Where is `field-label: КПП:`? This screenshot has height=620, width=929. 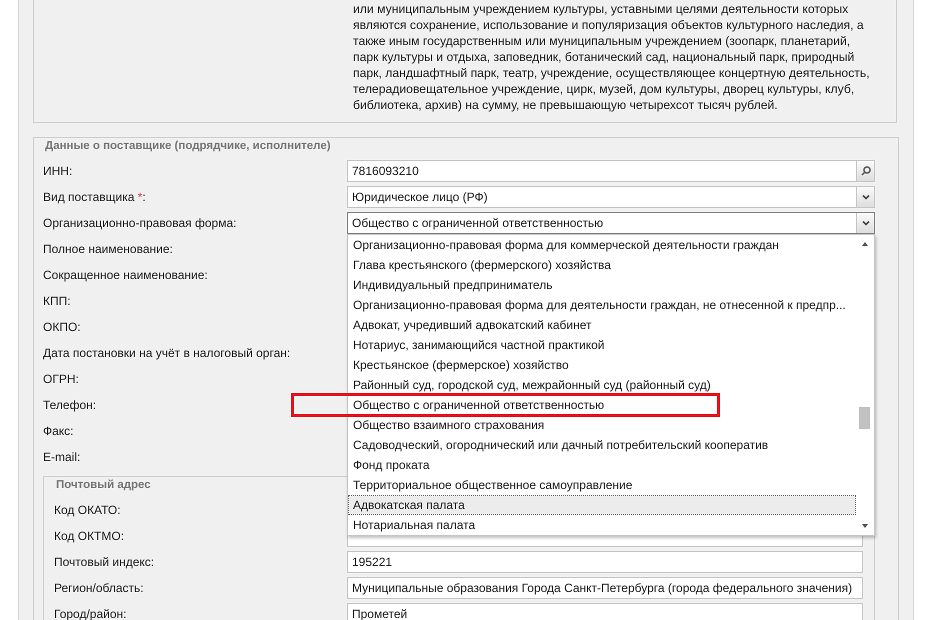 field-label: КПП: is located at coordinates (57, 301).